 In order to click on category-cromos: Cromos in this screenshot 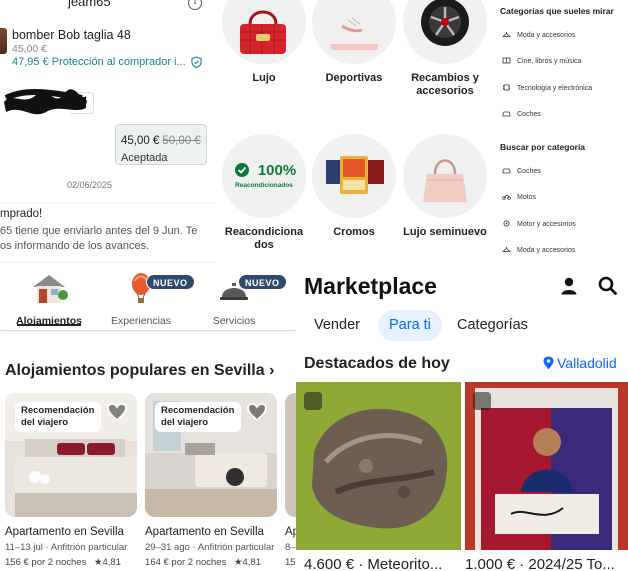, I will do `click(354, 186)`.